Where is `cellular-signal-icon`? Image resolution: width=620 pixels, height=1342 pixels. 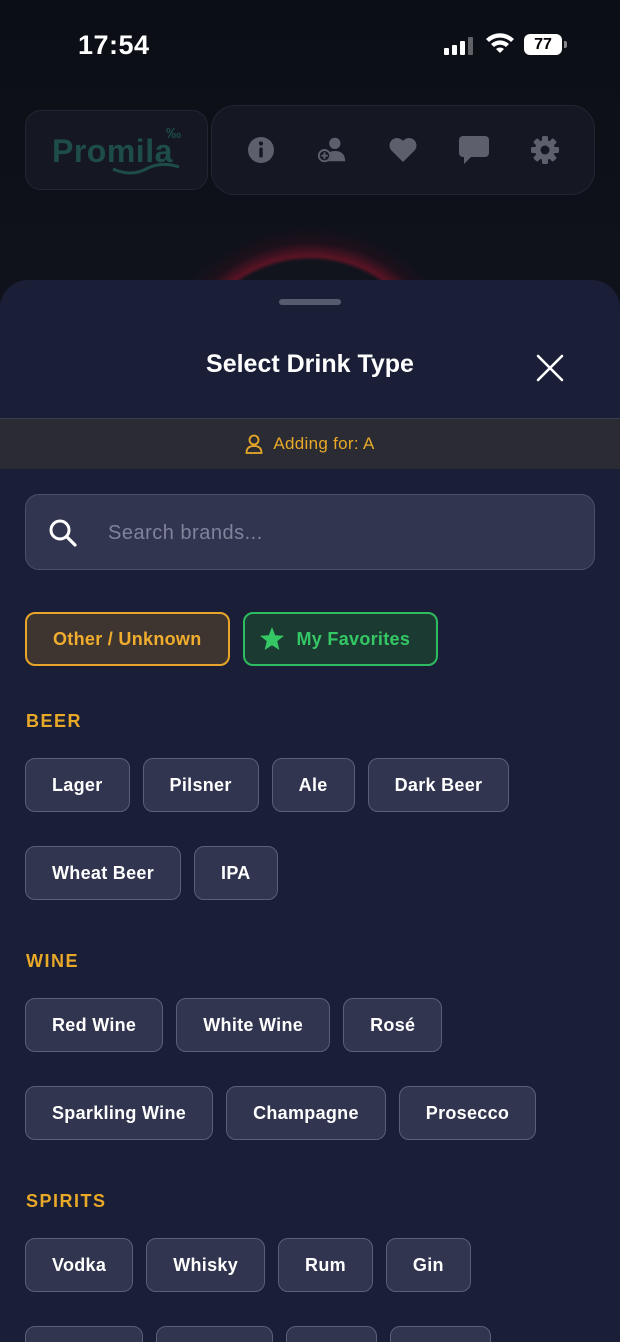
cellular-signal-icon is located at coordinates (458, 45).